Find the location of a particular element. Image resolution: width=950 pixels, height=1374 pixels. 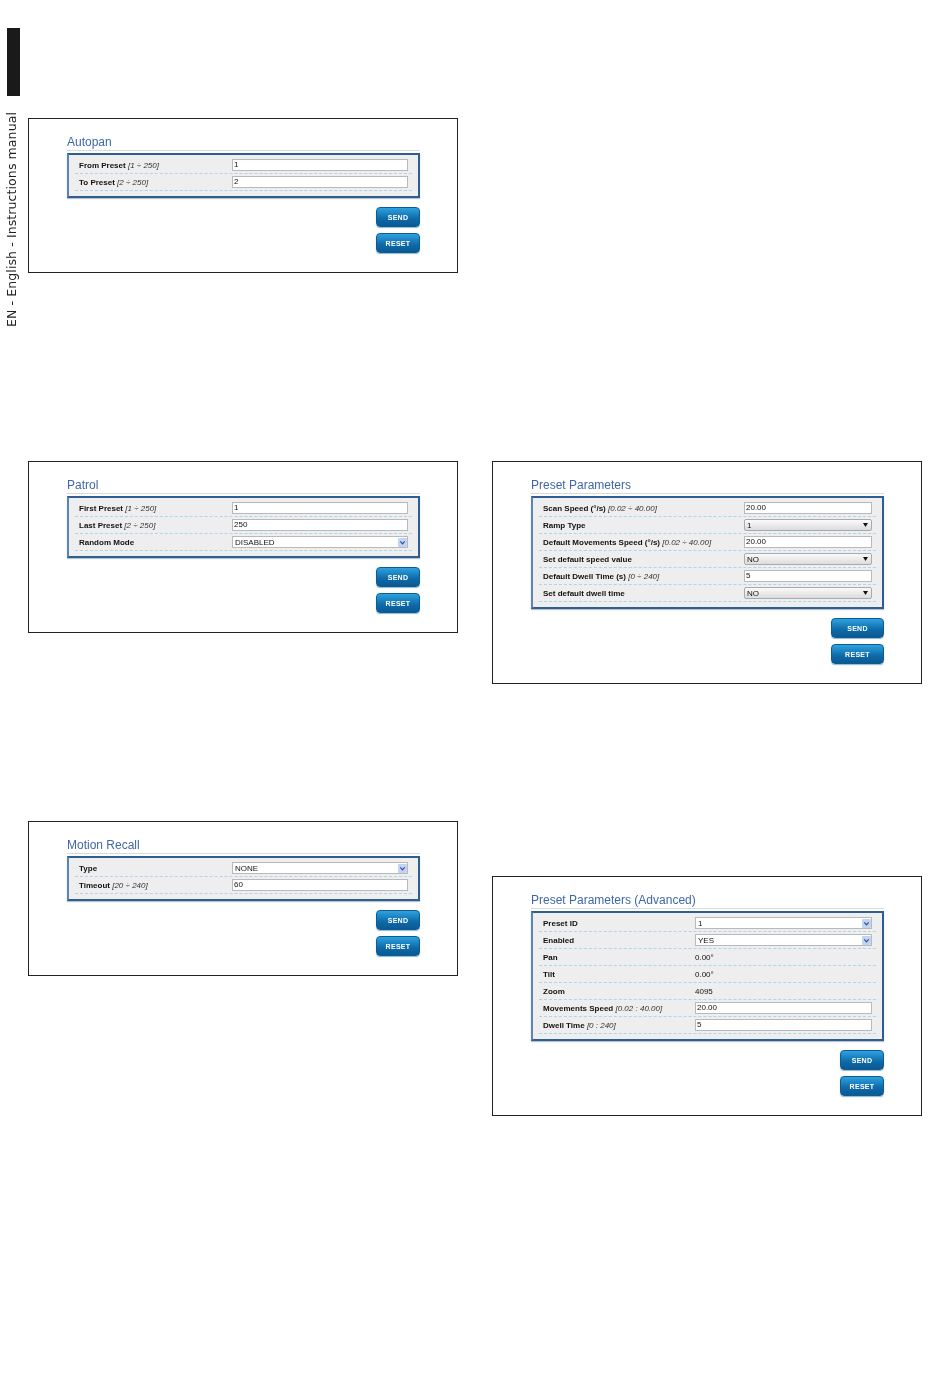

input-field: 250 is located at coordinates (320, 525).